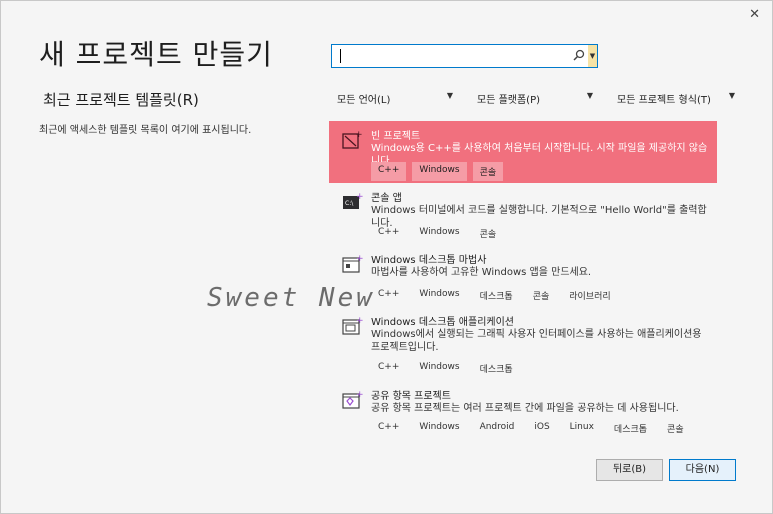 The height and width of the screenshot is (514, 773). Describe the element at coordinates (579, 56) in the screenshot. I see `search-icon` at that location.